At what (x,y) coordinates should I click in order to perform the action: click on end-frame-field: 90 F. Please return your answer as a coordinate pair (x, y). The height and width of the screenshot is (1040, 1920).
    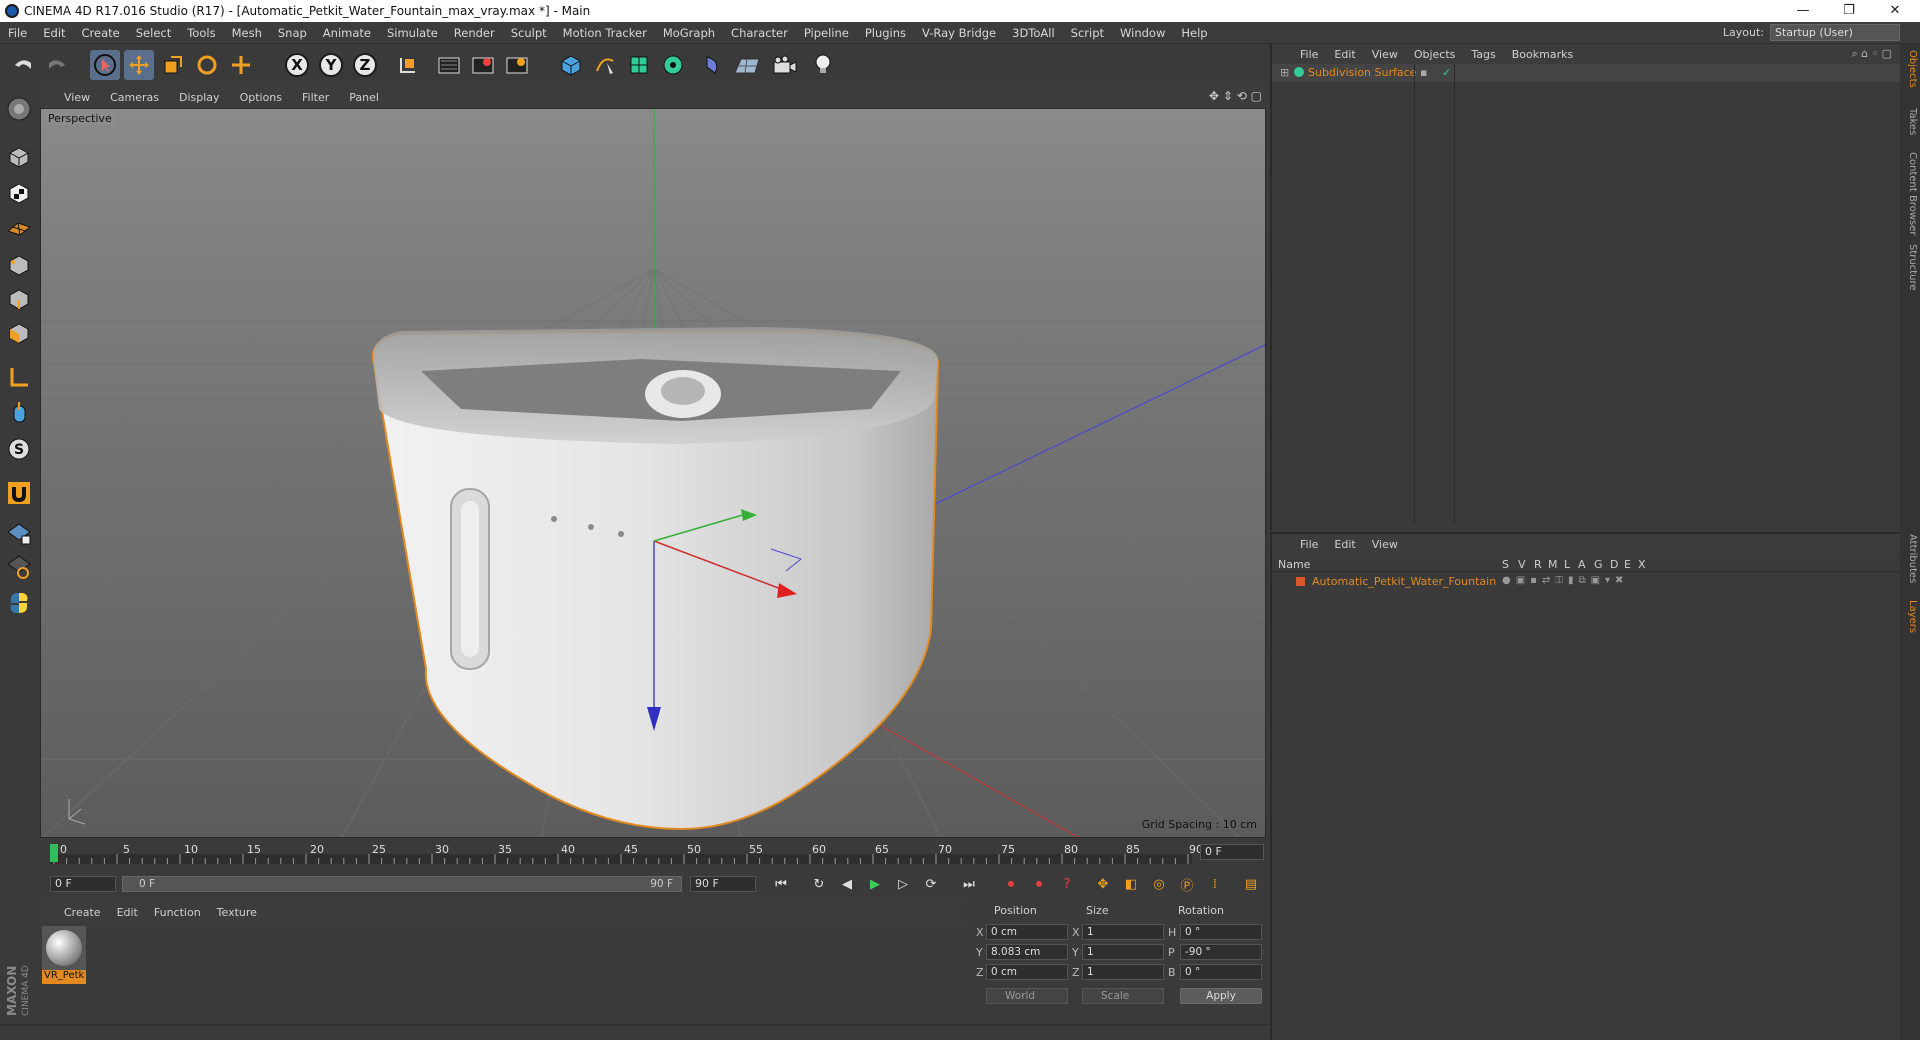
    Looking at the image, I should click on (723, 884).